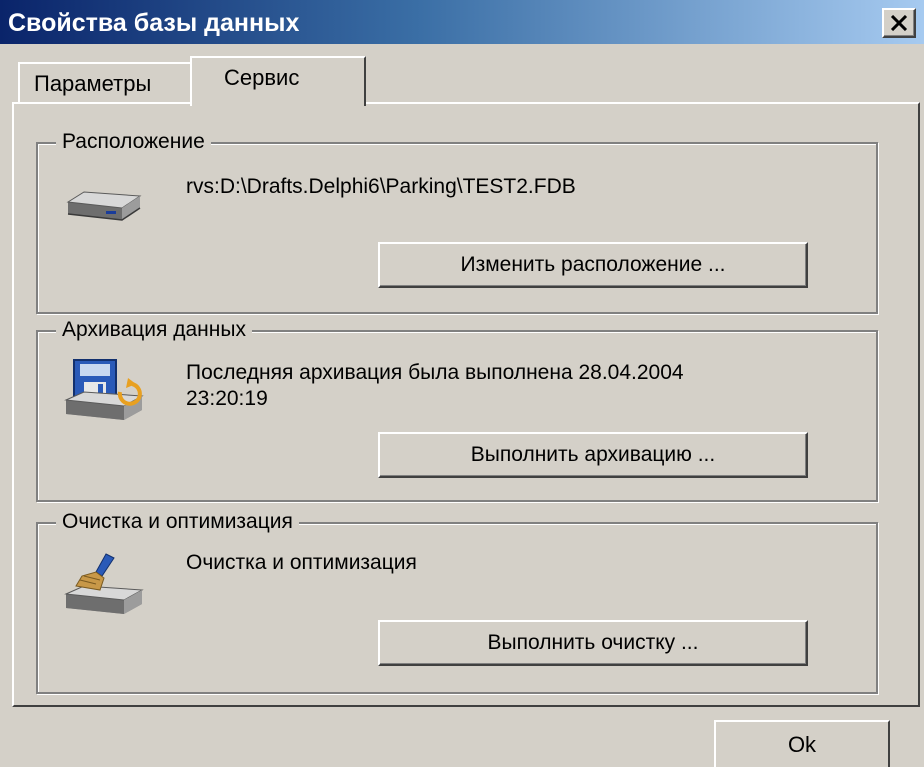 This screenshot has width=924, height=767. I want to click on broom-drive-icon, so click(104, 588).